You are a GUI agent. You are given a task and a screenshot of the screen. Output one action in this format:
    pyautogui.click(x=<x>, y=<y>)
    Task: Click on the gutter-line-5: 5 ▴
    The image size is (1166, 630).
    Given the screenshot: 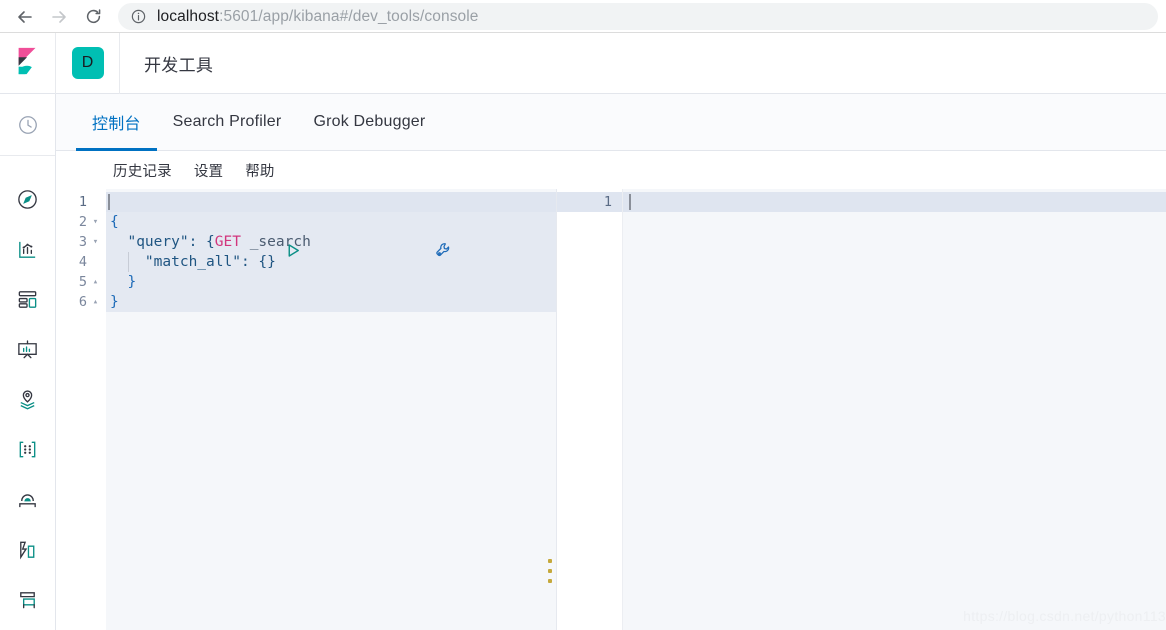 What is the action you would take?
    pyautogui.click(x=81, y=282)
    